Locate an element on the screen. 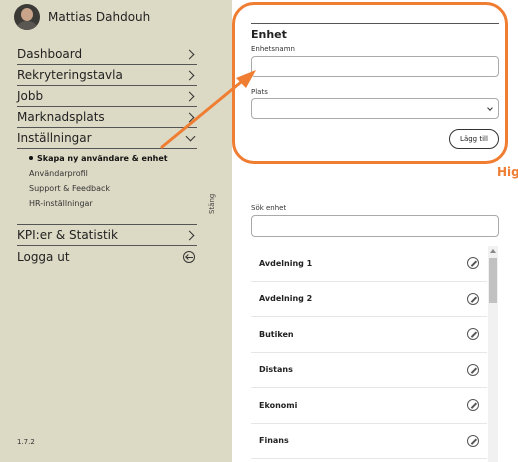 The image size is (518, 462). annotation-arrow is located at coordinates (208, 109).